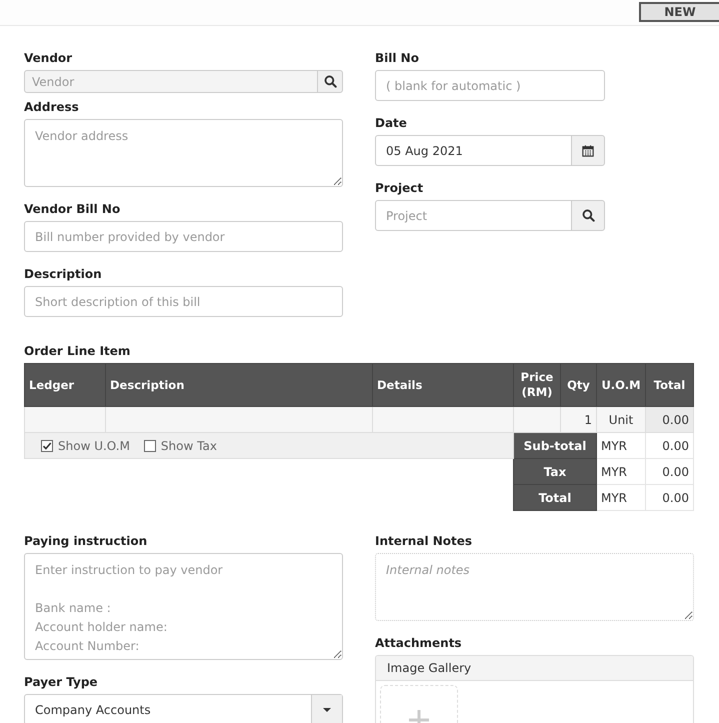  What do you see at coordinates (555, 445) in the screenshot?
I see `totals-label: Sub-total` at bounding box center [555, 445].